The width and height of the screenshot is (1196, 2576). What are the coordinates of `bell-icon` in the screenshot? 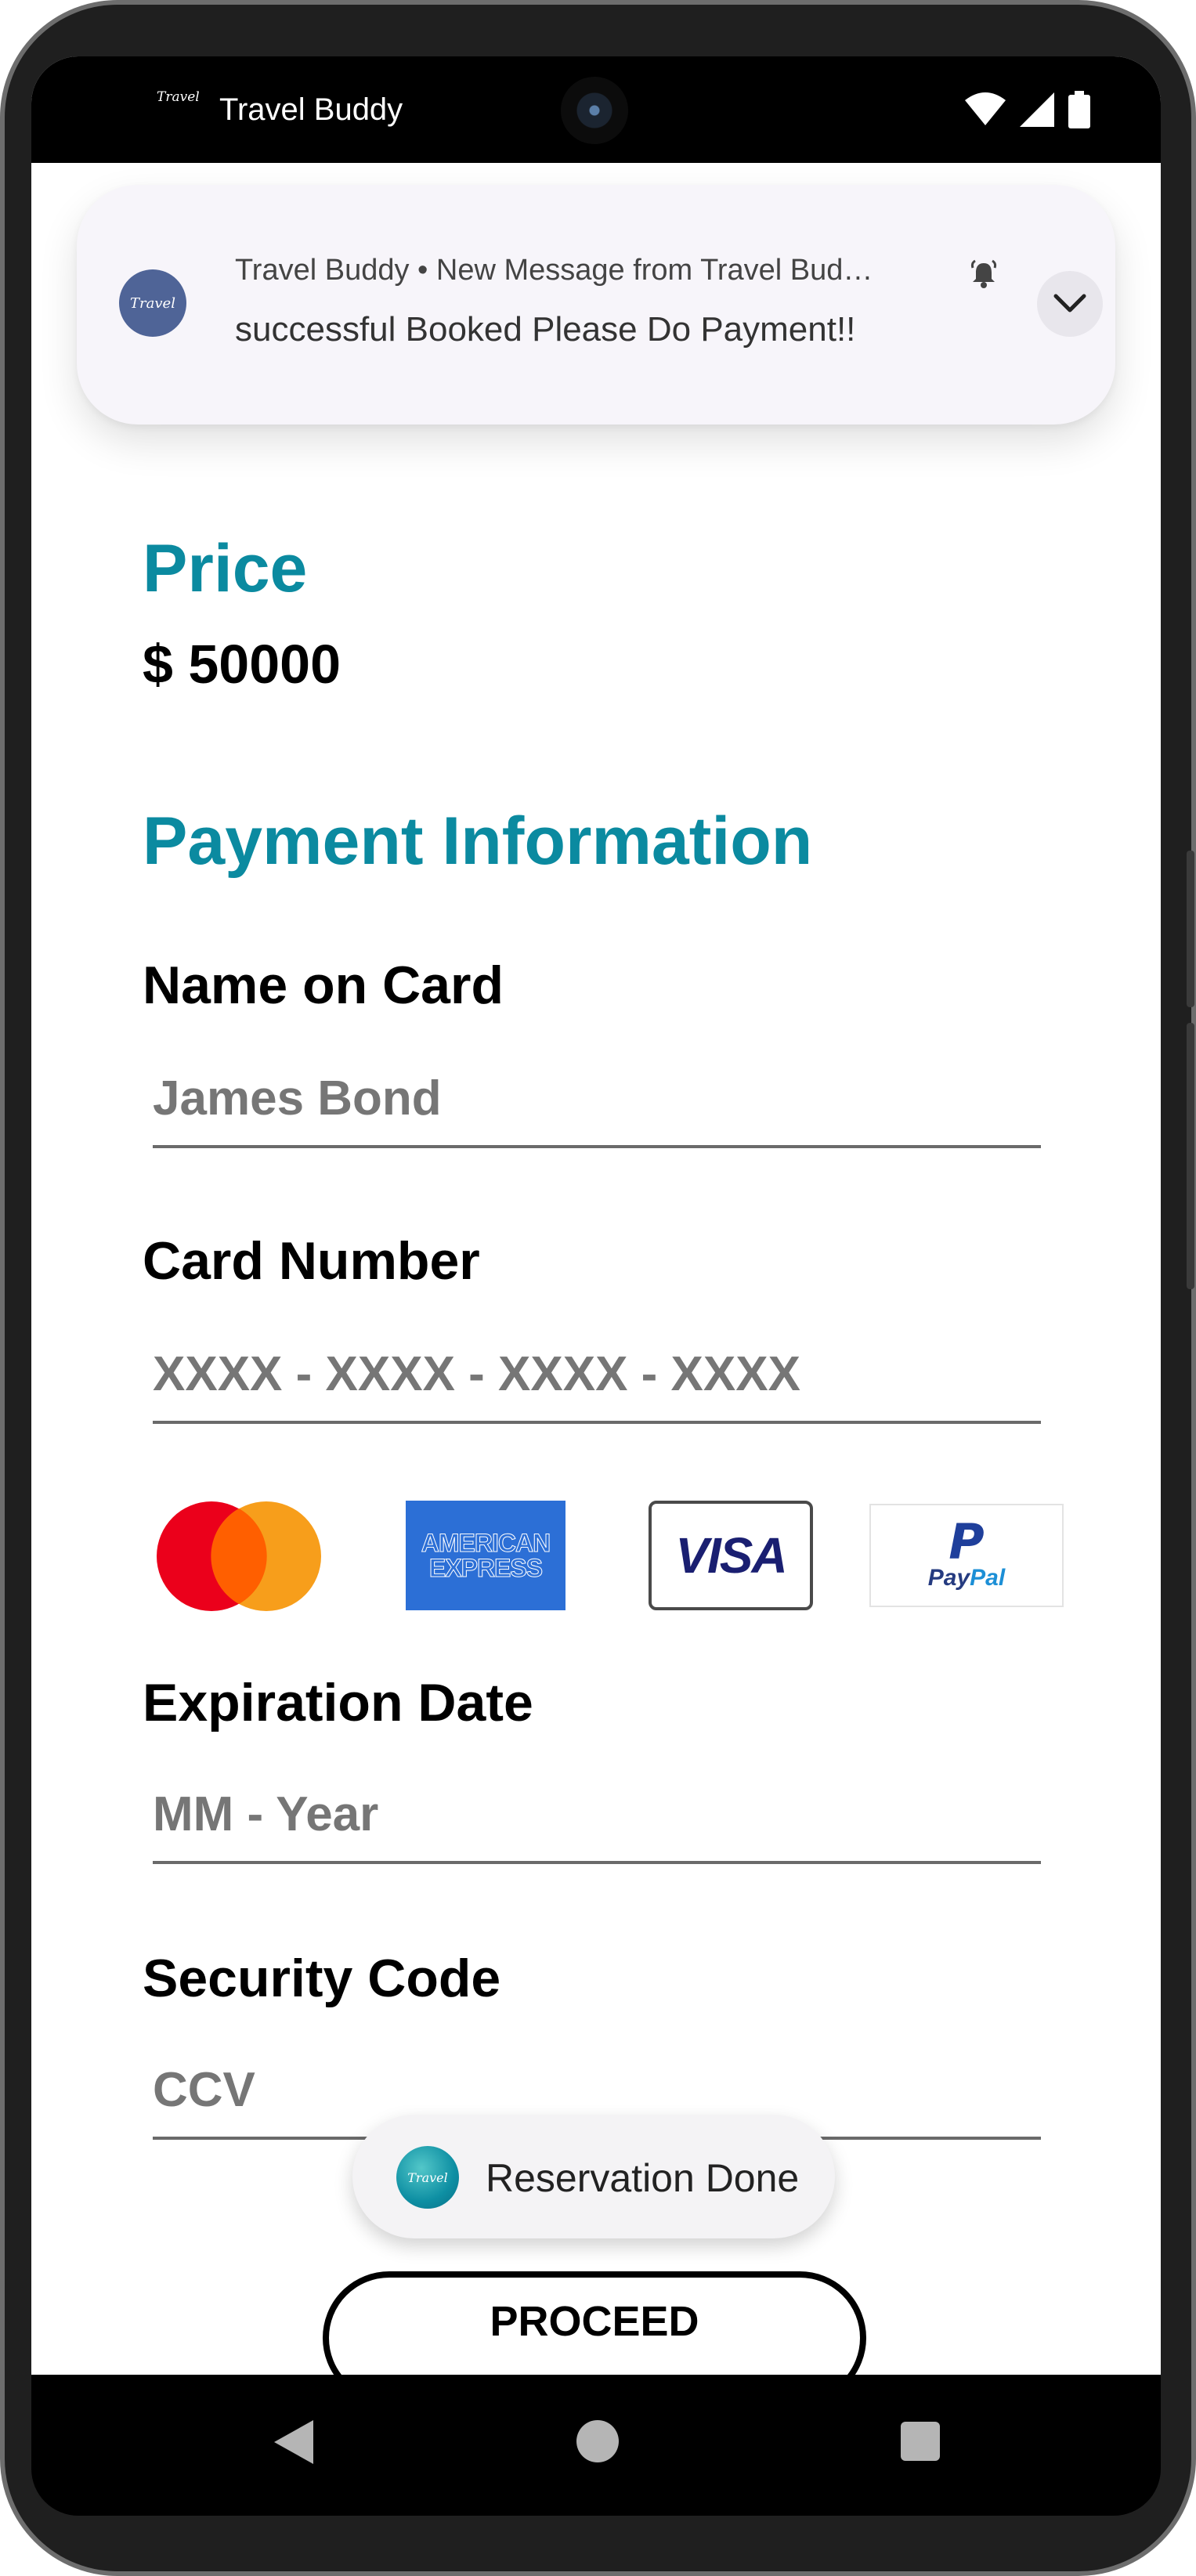 It's located at (983, 273).